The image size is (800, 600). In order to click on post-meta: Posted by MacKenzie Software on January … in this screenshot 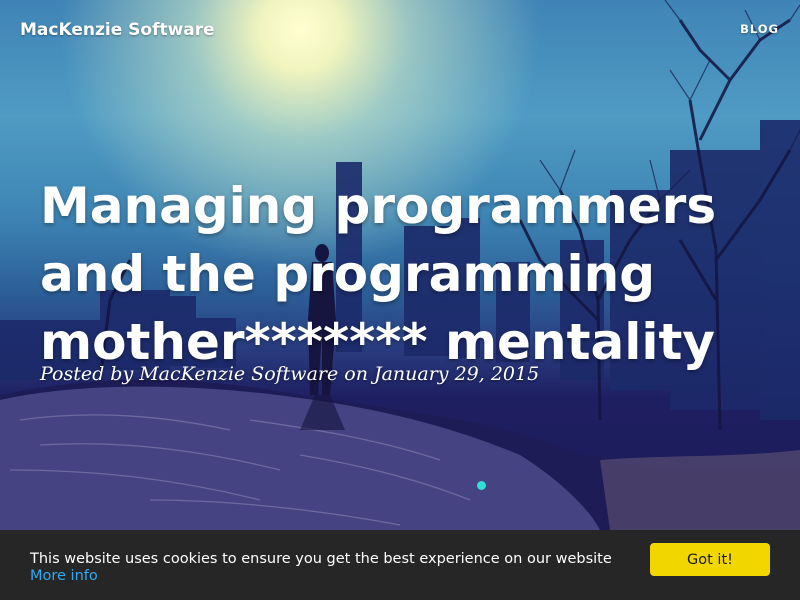, I will do `click(290, 374)`.